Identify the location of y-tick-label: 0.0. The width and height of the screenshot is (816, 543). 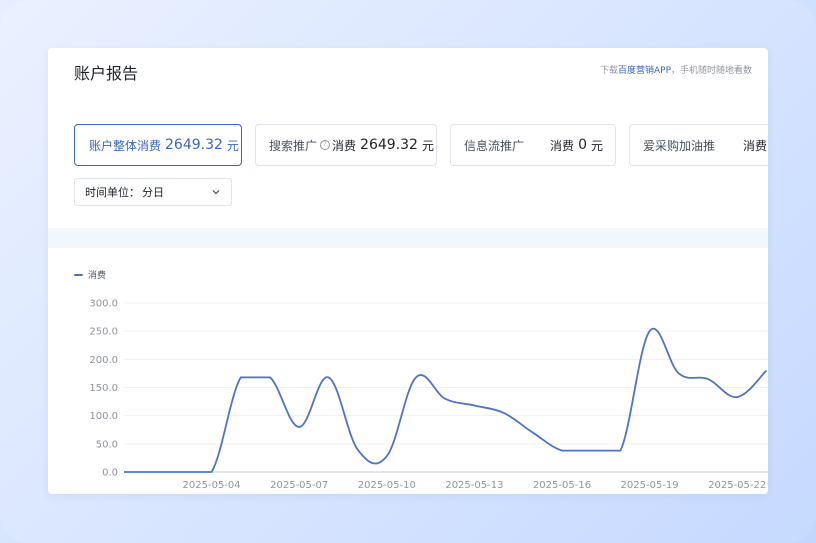
(110, 473).